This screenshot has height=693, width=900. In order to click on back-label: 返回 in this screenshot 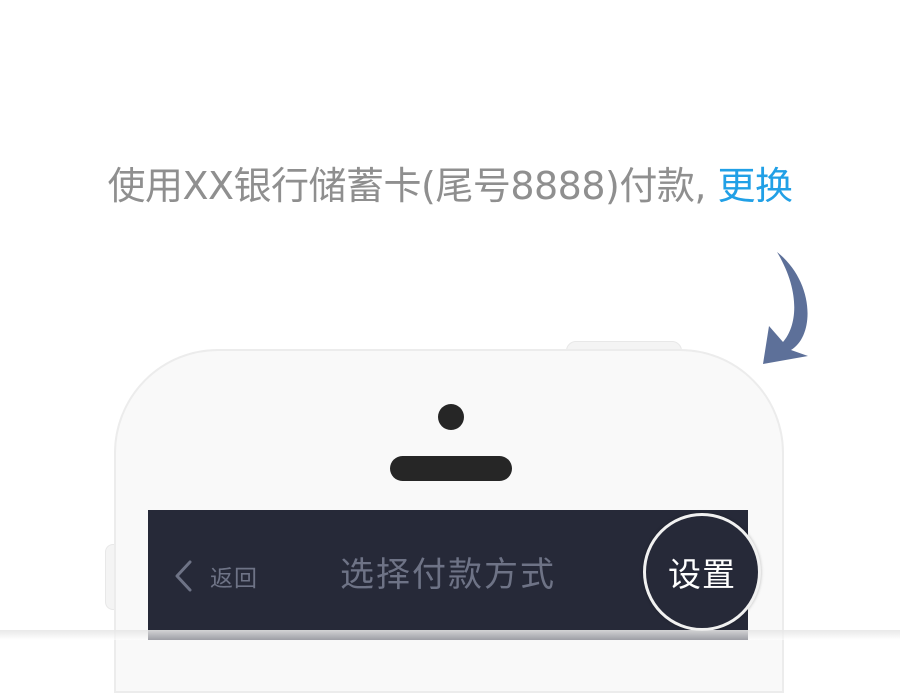, I will do `click(234, 579)`.